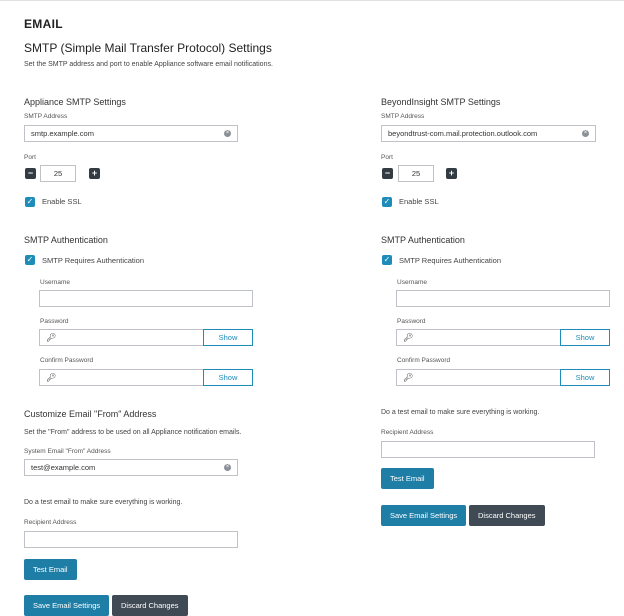 The image size is (624, 616). I want to click on appliance-auth-required-checkbox: ✓, so click(30, 260).